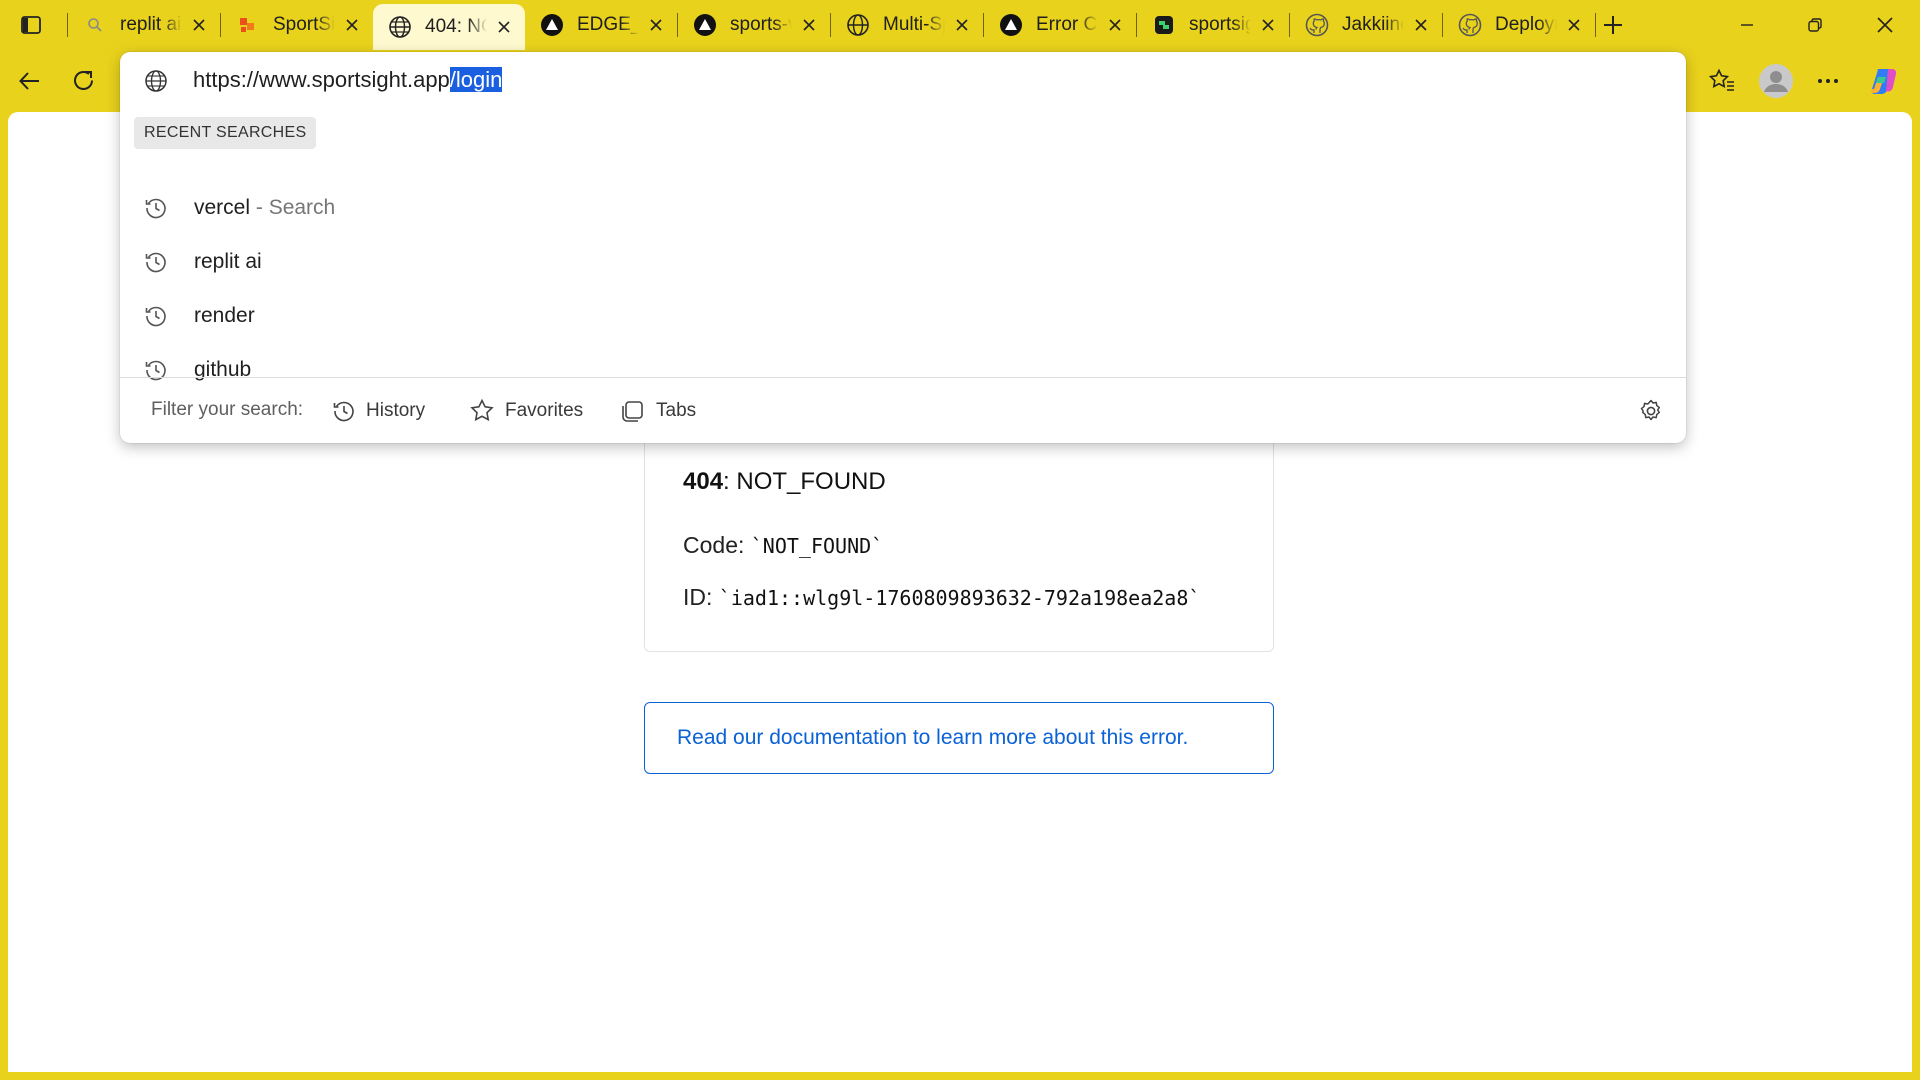  What do you see at coordinates (903, 80) in the screenshot?
I see `address-bar: https://www.sportsight.app/login` at bounding box center [903, 80].